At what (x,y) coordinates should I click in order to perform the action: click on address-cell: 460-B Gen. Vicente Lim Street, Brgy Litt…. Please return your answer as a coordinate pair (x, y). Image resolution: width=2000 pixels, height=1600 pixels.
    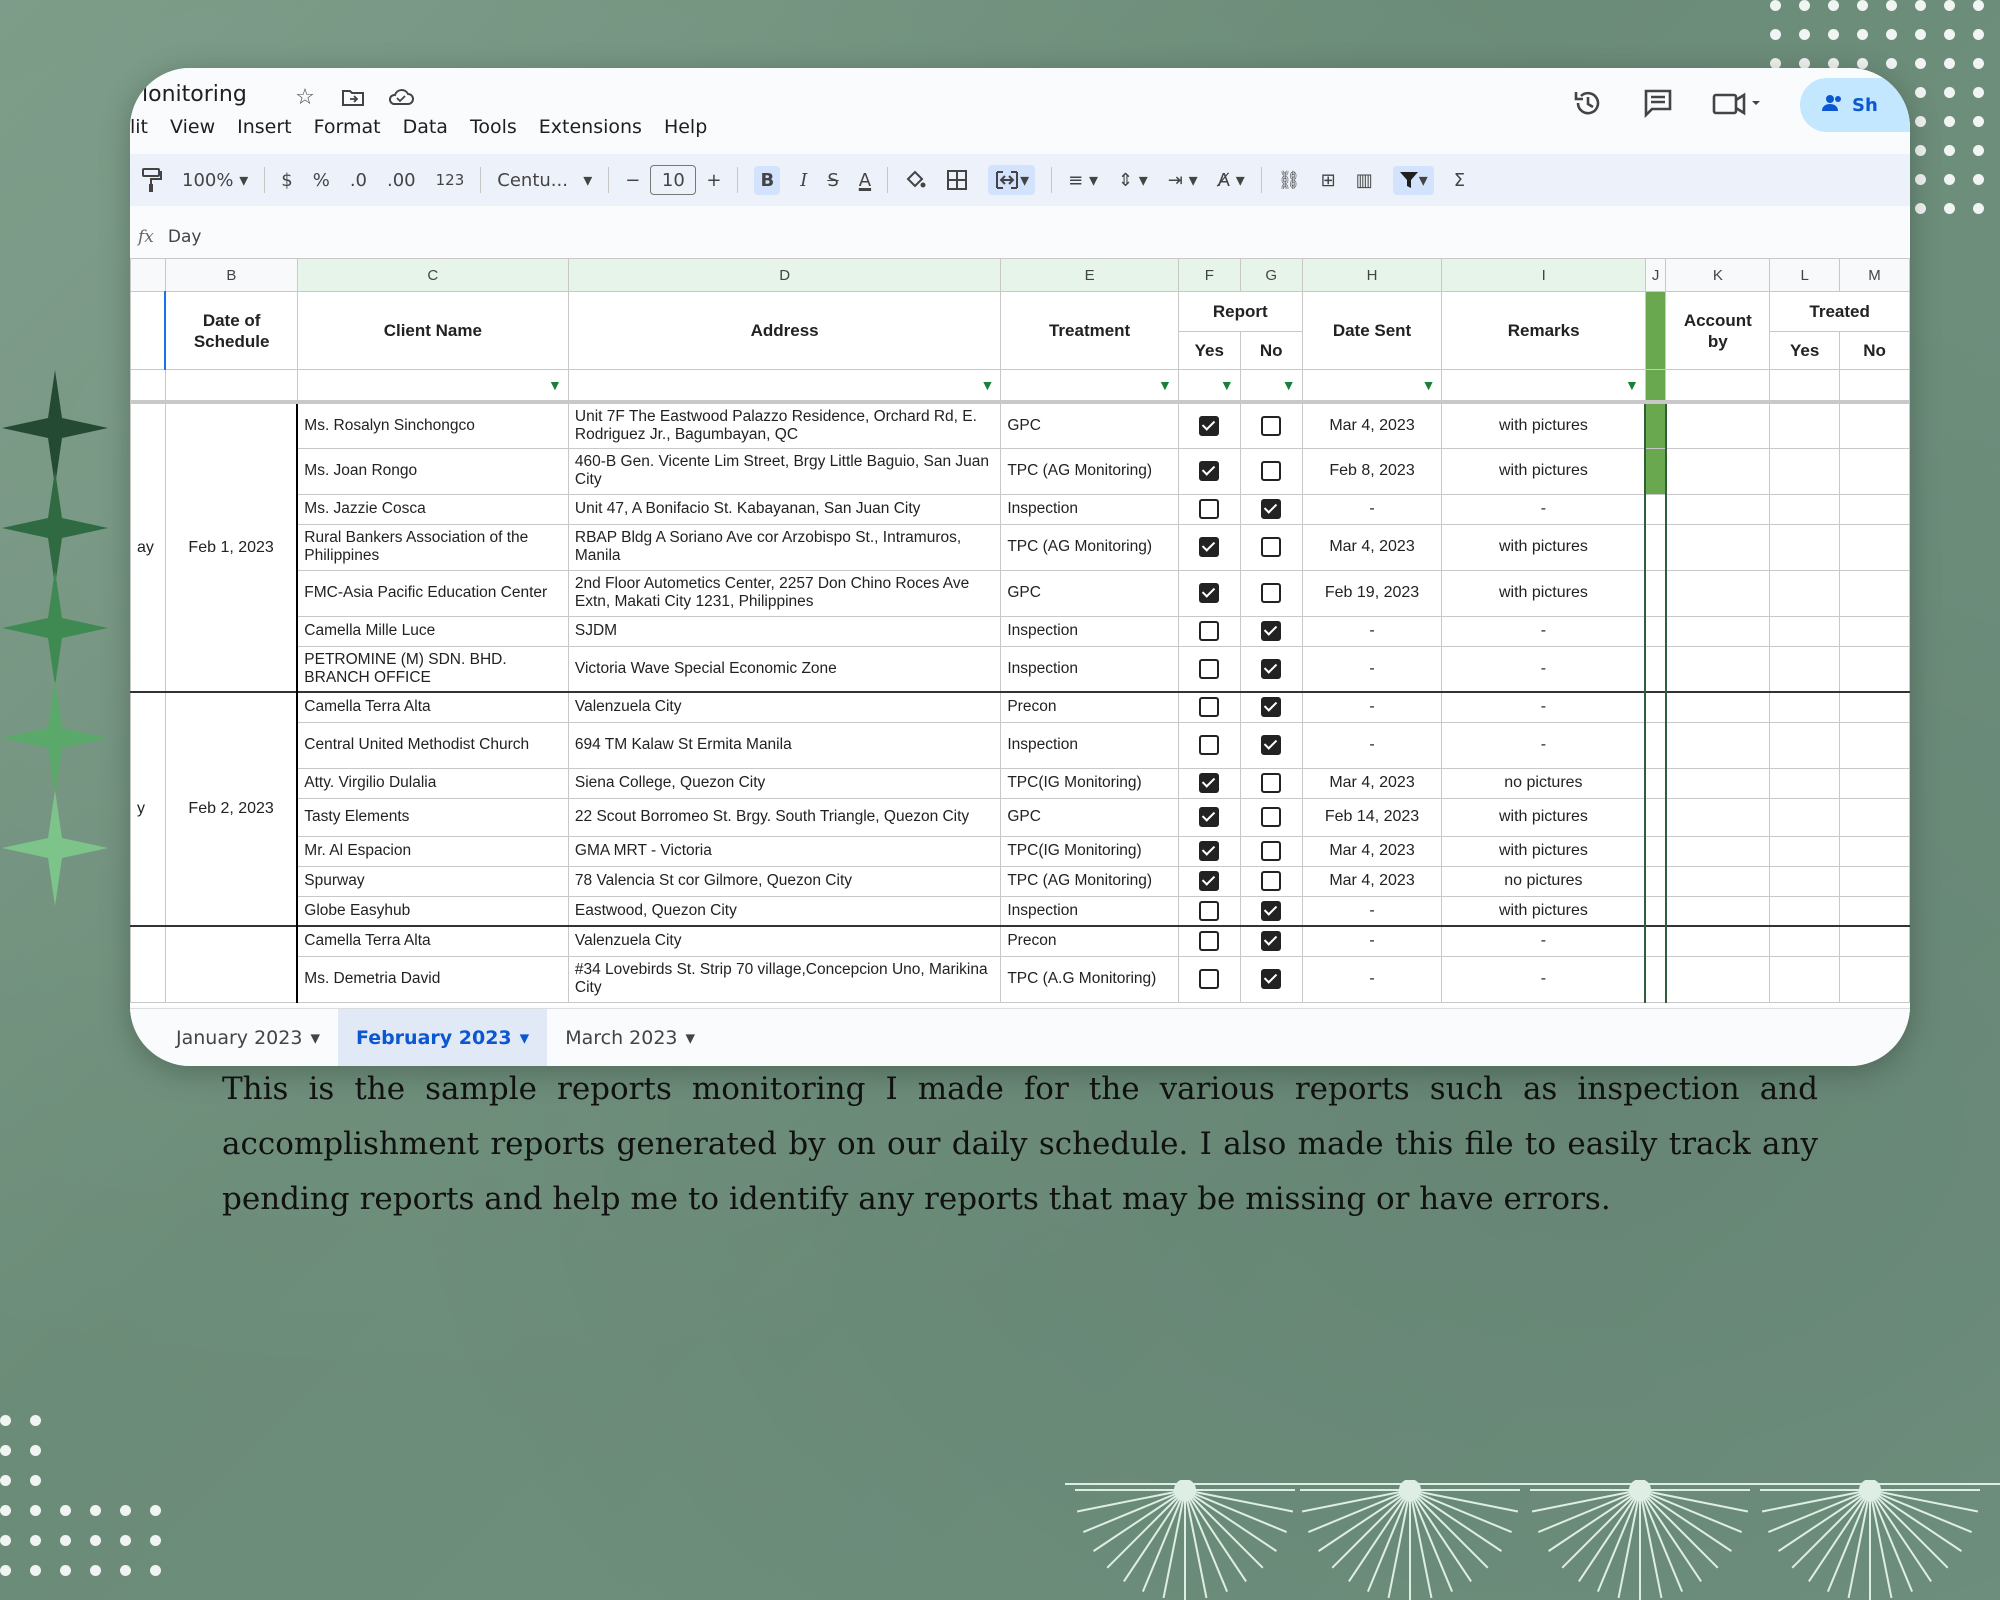
    Looking at the image, I should click on (784, 471).